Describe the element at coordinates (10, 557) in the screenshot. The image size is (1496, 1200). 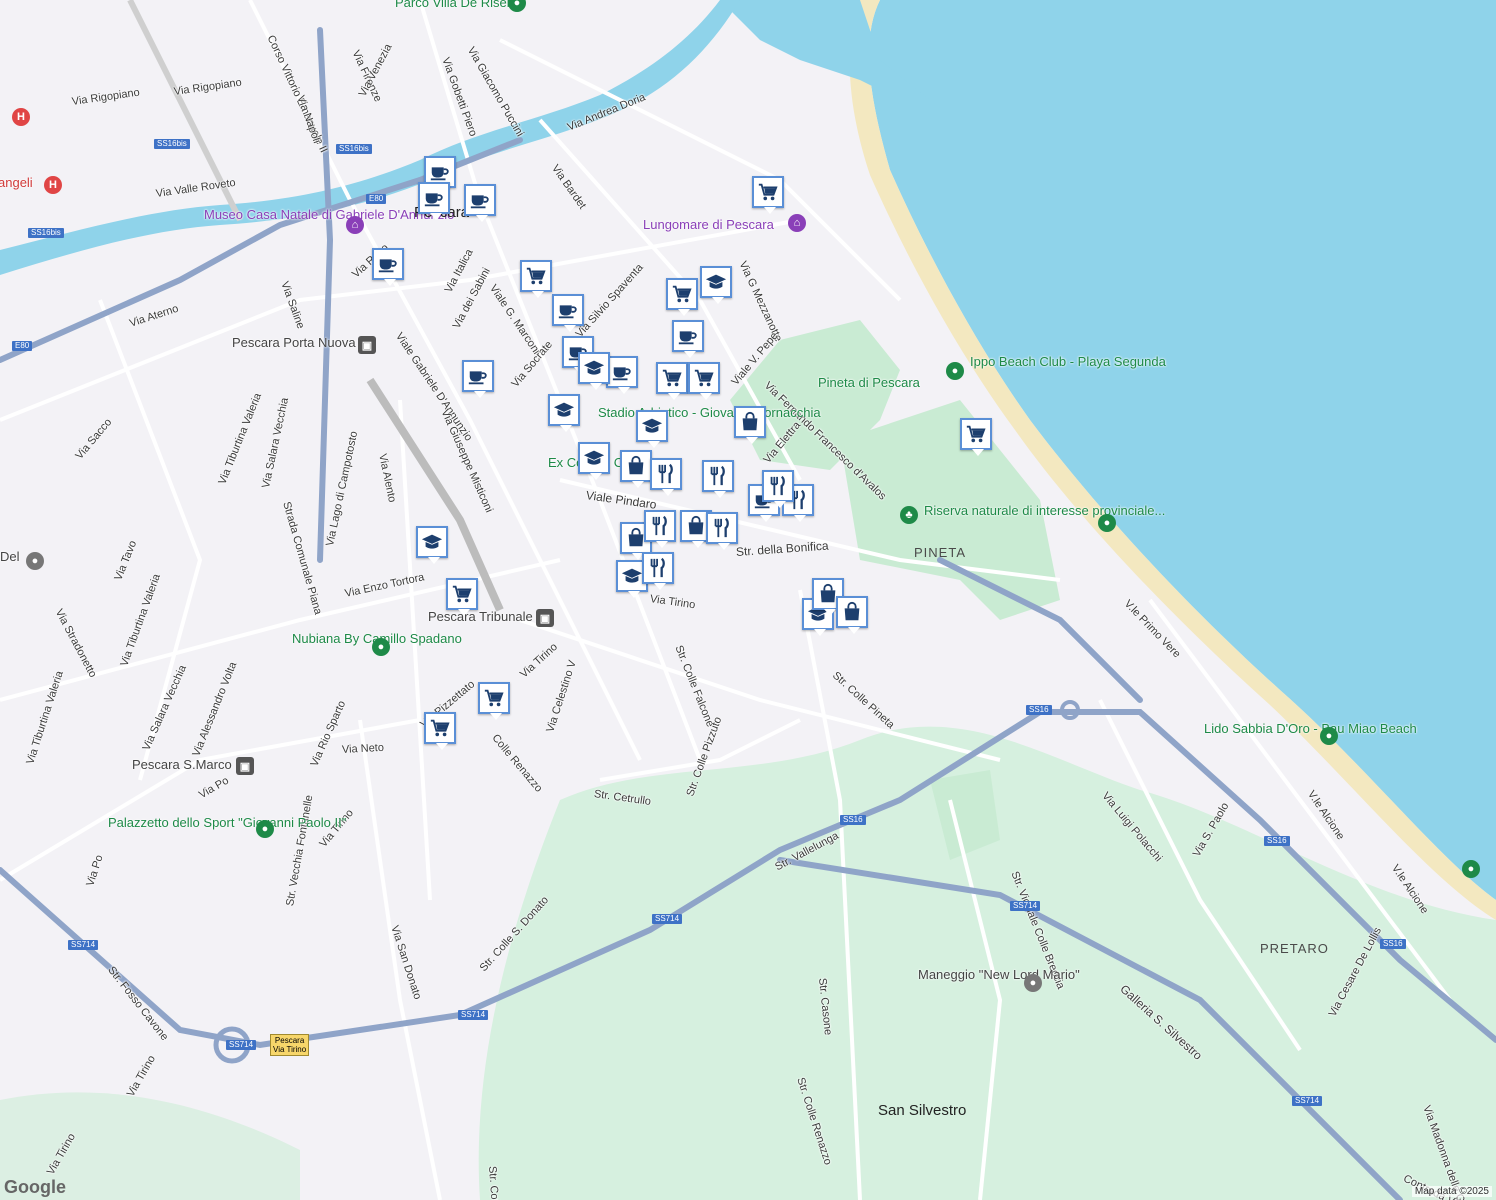
I see `poi-label-croce: Della Croce` at that location.